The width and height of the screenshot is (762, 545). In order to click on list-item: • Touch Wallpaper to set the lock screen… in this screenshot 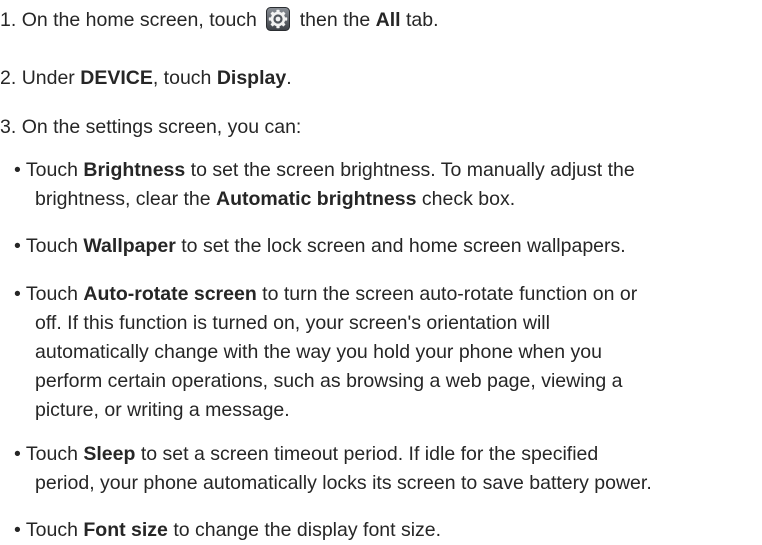, I will do `click(384, 246)`.